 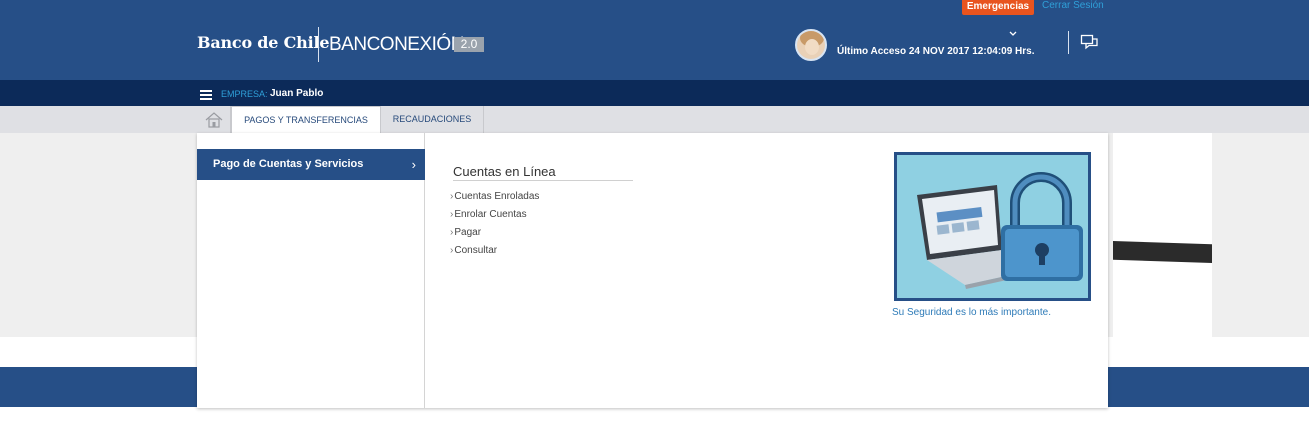 I want to click on bank-logo: Banco de Chile, so click(x=263, y=42).